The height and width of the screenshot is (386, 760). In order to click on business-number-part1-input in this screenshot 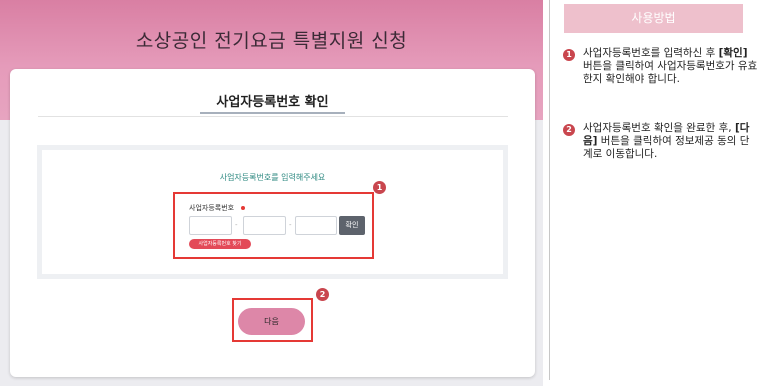, I will do `click(210, 225)`.